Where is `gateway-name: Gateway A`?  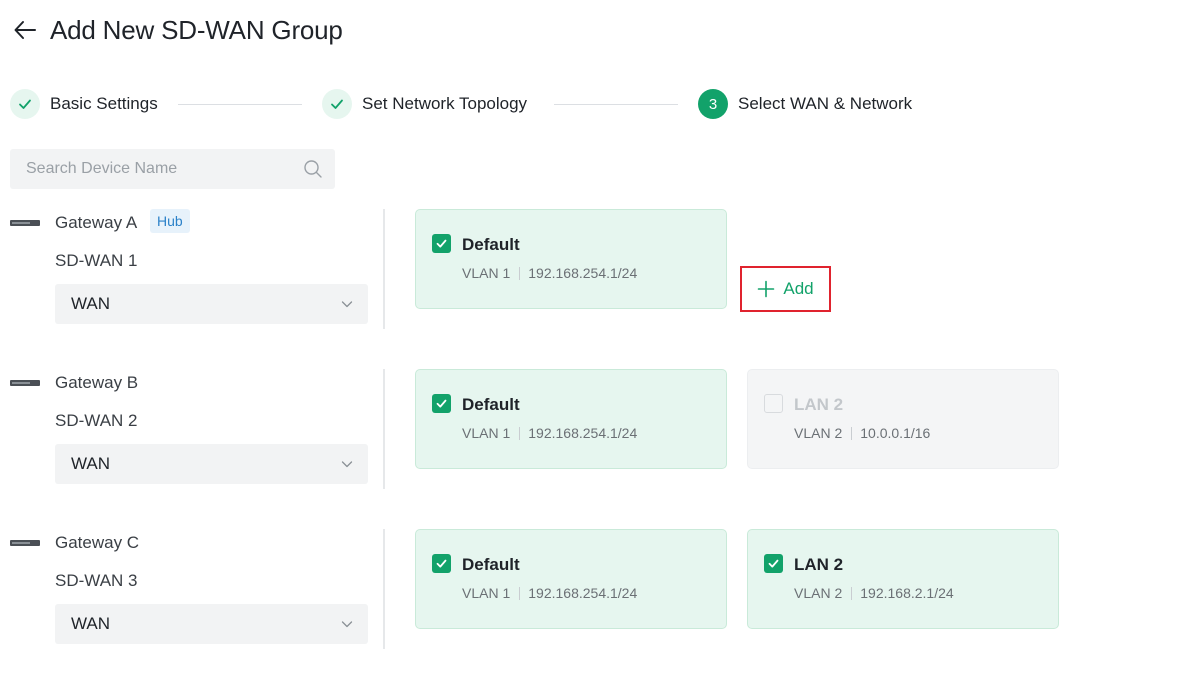
gateway-name: Gateway A is located at coordinates (96, 222).